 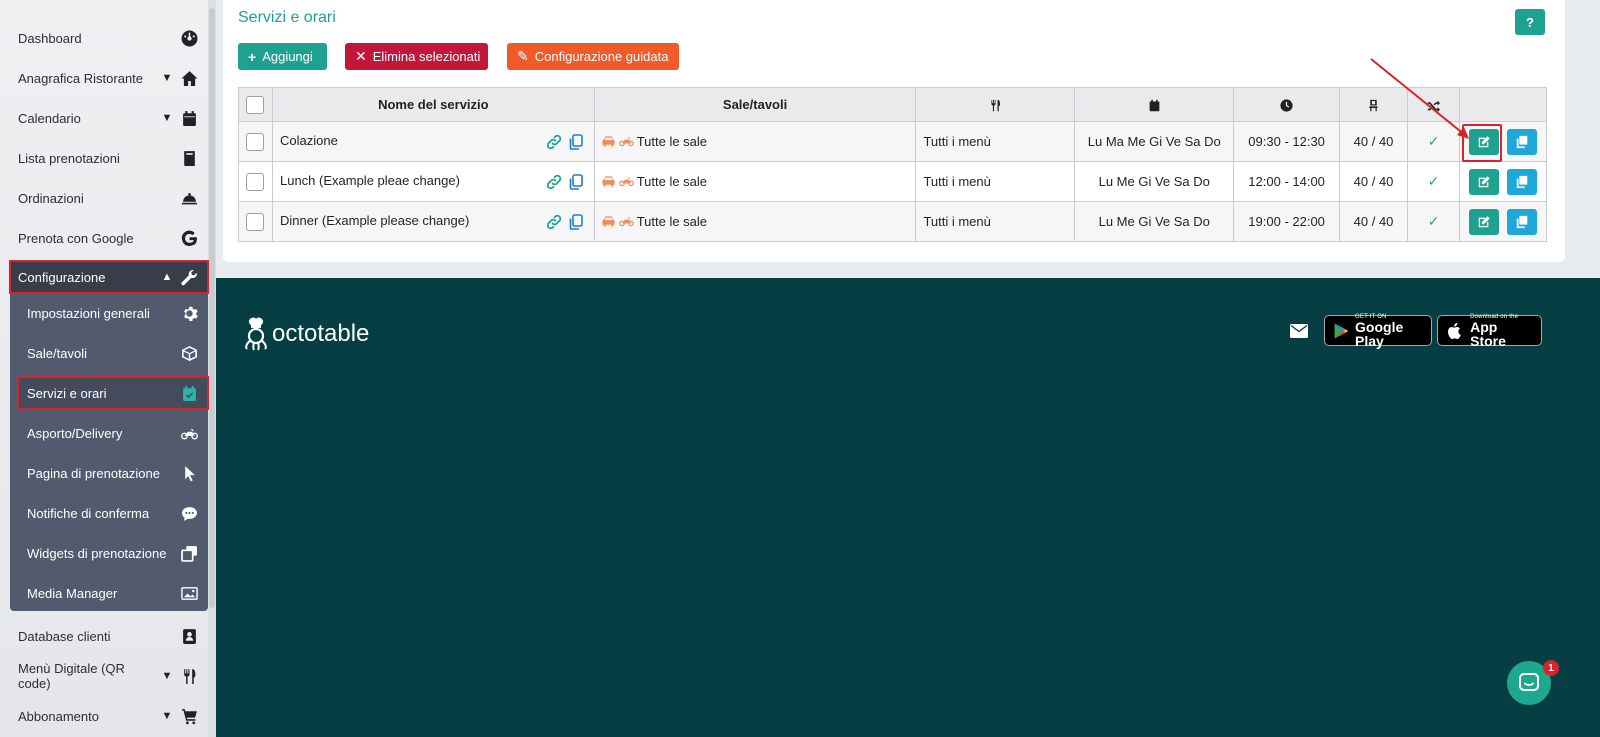 I want to click on page-title: Servizi e orari, so click(x=287, y=17).